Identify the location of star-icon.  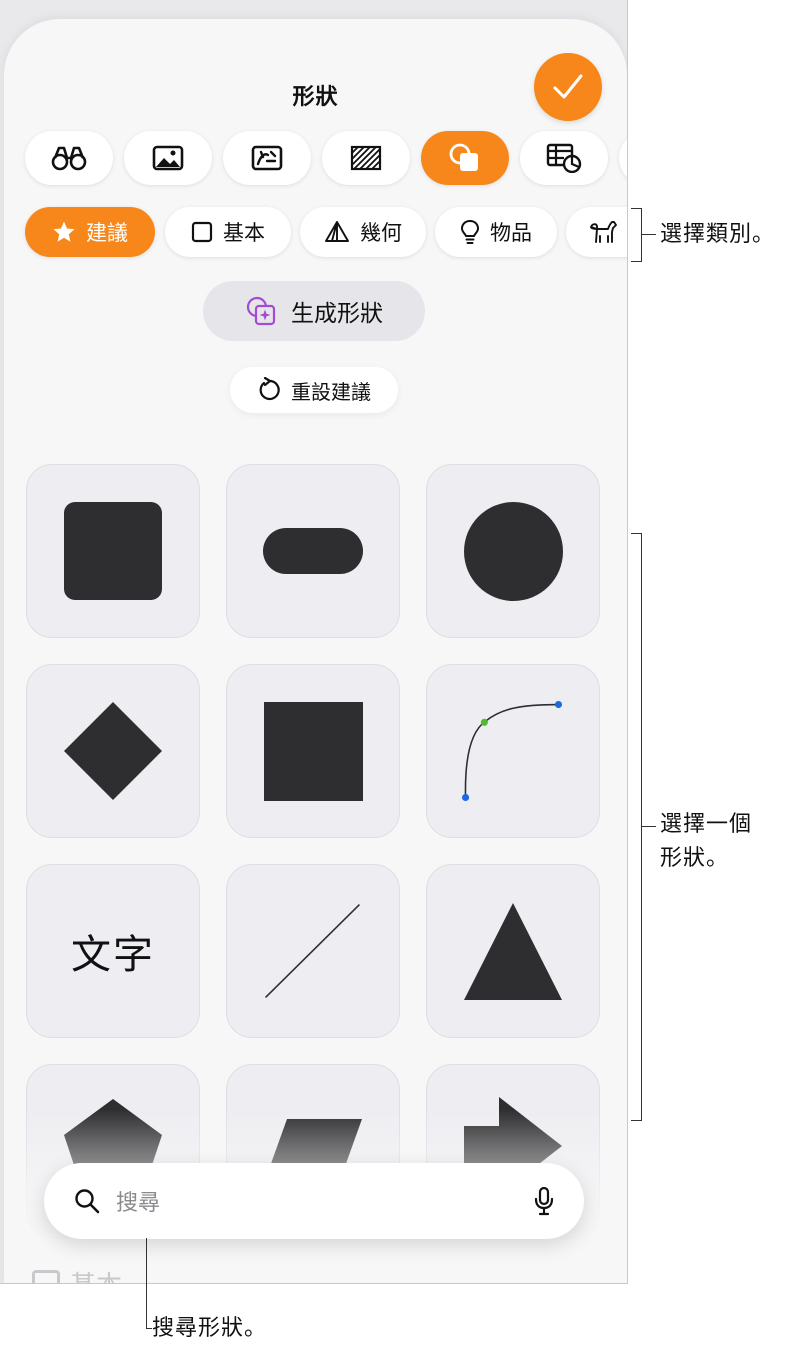
(64, 231).